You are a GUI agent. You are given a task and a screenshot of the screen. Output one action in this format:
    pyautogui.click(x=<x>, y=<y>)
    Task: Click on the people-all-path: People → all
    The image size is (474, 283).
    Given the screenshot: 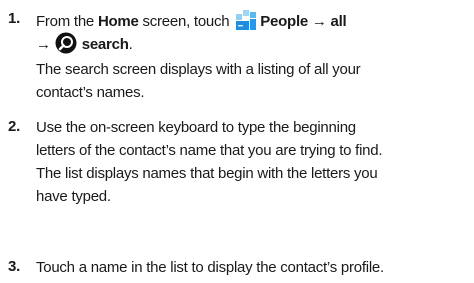 What is the action you would take?
    pyautogui.click(x=303, y=21)
    